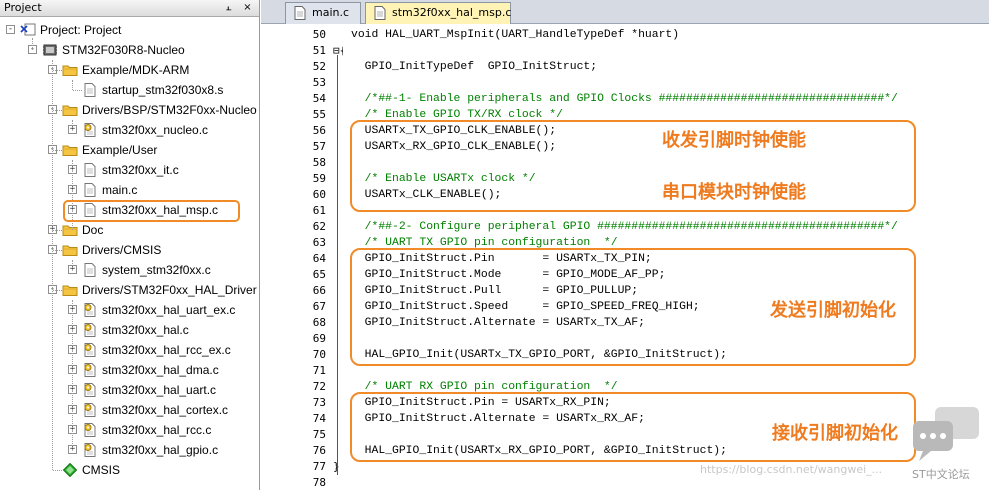  I want to click on diamond-icon, so click(70, 470).